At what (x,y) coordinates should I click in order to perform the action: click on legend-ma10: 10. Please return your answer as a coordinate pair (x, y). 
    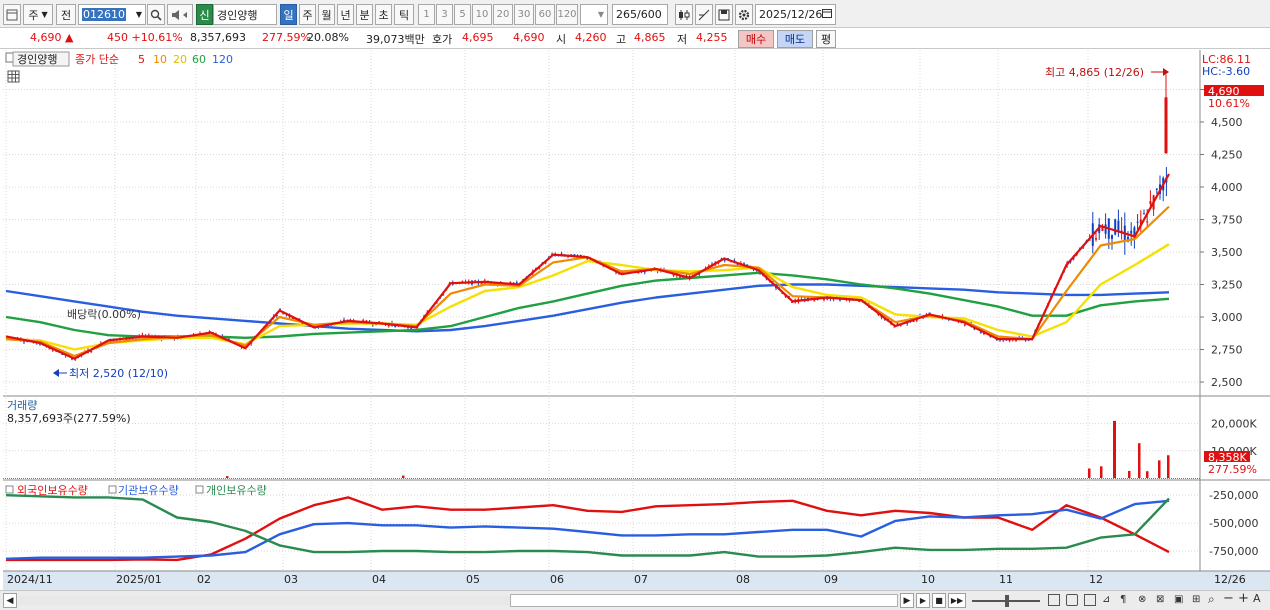
    Looking at the image, I should click on (160, 59).